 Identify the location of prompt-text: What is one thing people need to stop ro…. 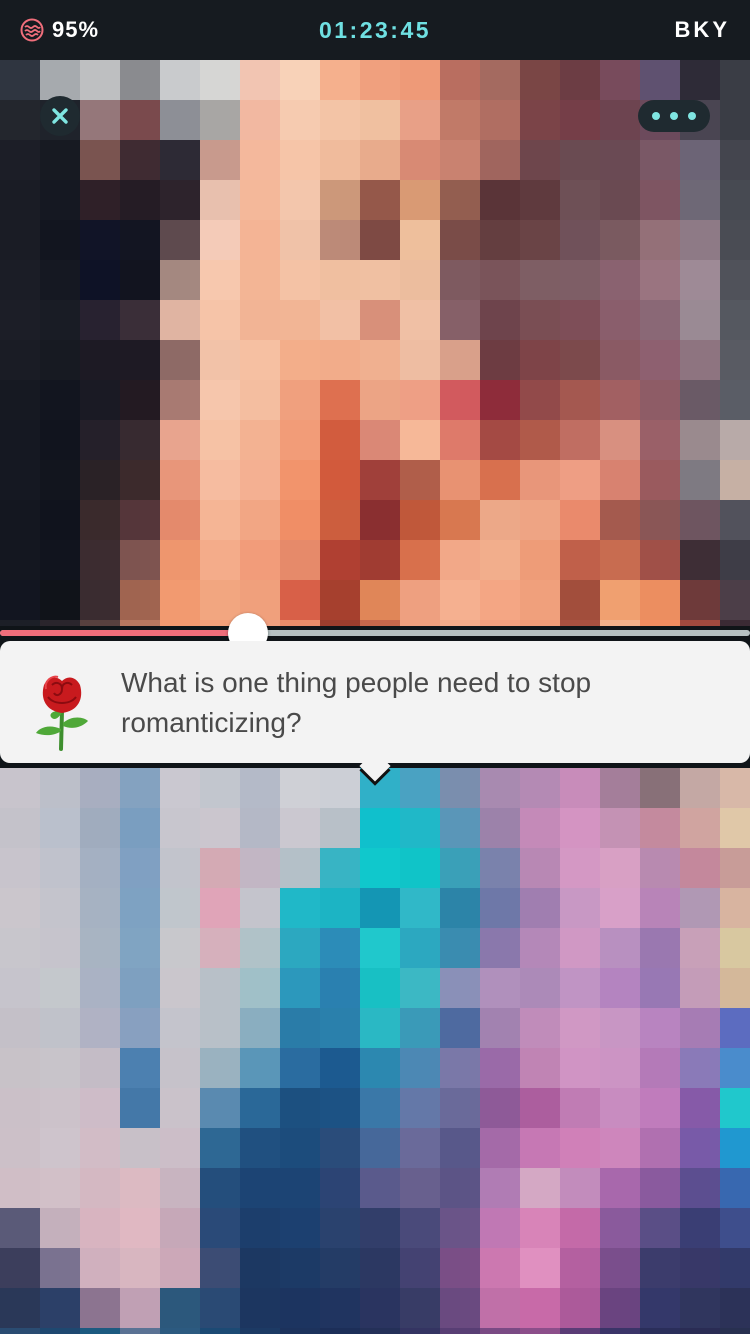
(356, 702).